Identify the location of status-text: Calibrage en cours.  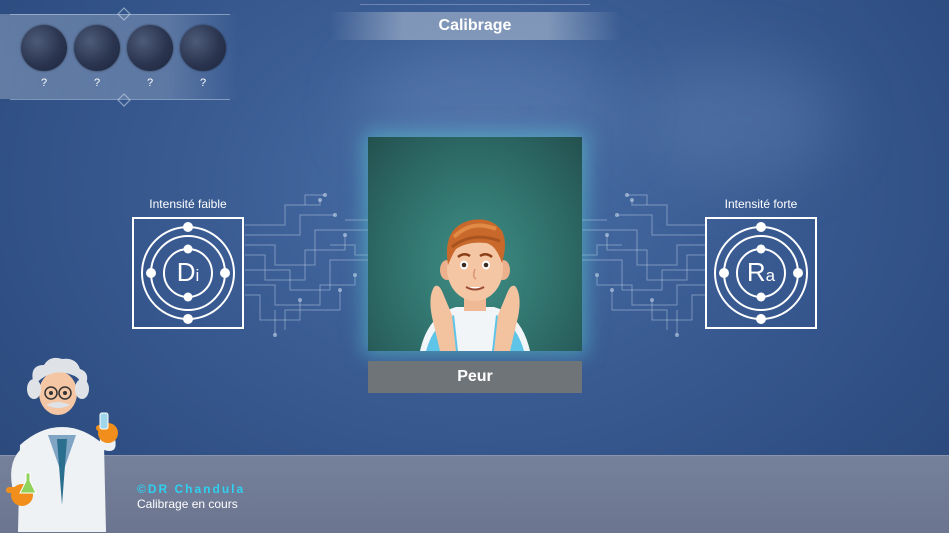
(187, 504).